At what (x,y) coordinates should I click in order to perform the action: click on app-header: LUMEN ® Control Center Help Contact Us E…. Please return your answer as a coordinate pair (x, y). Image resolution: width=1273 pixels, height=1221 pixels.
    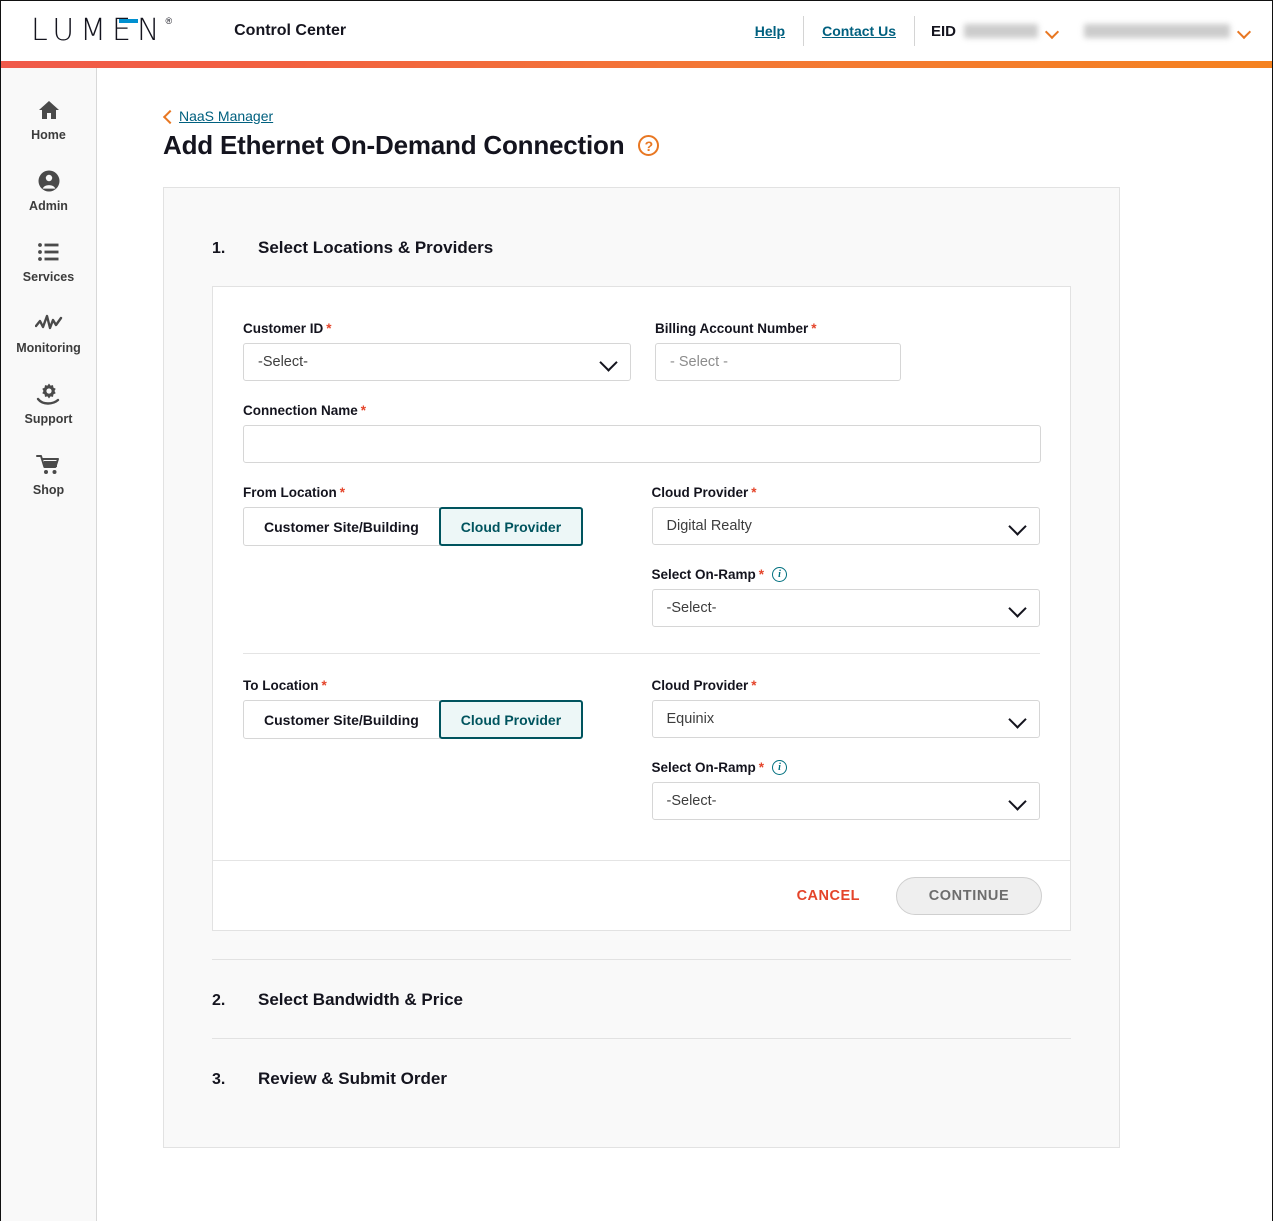
    Looking at the image, I should click on (636, 31).